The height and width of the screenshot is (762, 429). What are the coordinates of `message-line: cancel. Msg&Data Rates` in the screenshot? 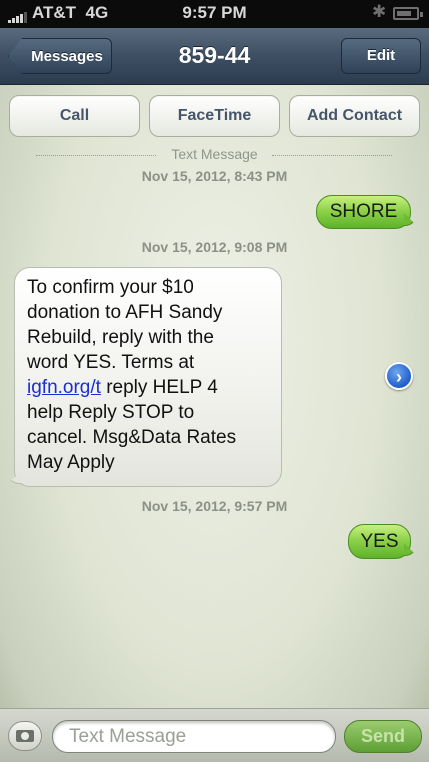 It's located at (132, 437).